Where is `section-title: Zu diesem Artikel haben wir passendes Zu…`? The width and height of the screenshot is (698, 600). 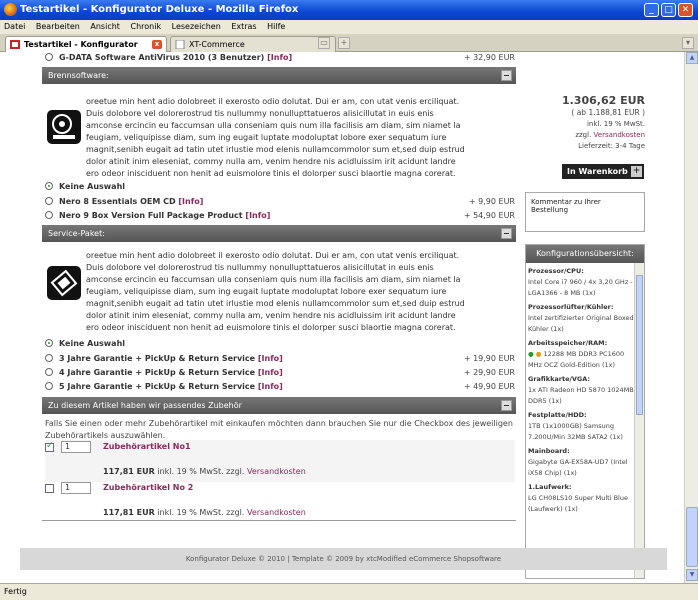 section-title: Zu diesem Artikel haben wir passendes Zu… is located at coordinates (145, 405).